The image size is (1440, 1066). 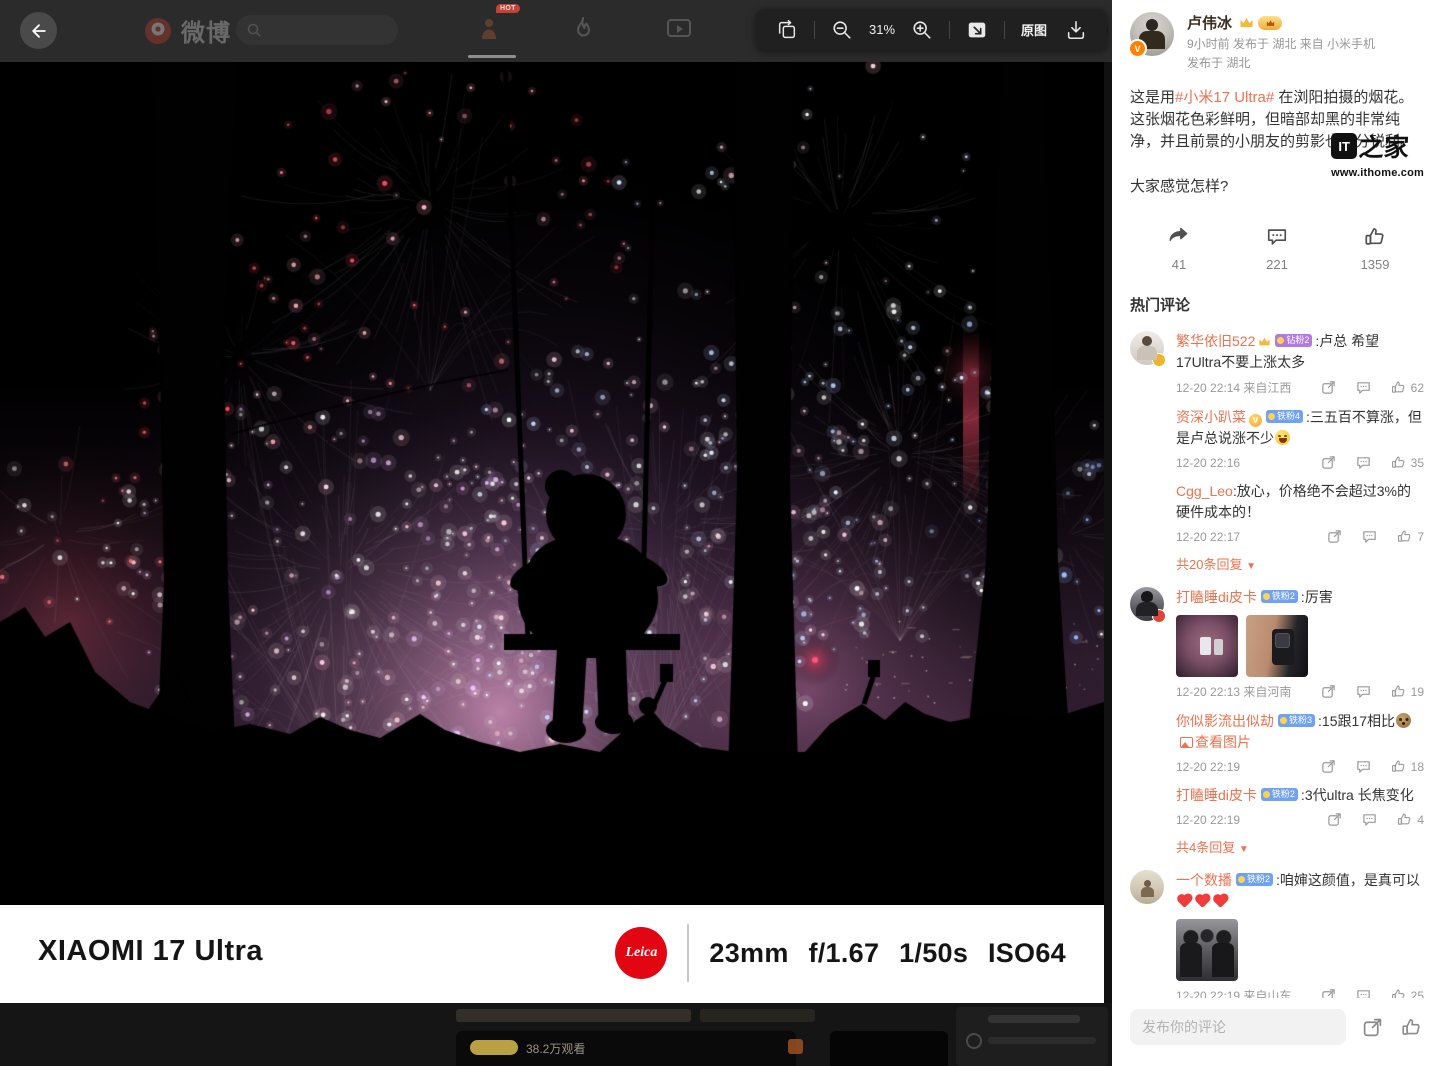 What do you see at coordinates (1159, 616) in the screenshot?
I see `avatar-corner-badge` at bounding box center [1159, 616].